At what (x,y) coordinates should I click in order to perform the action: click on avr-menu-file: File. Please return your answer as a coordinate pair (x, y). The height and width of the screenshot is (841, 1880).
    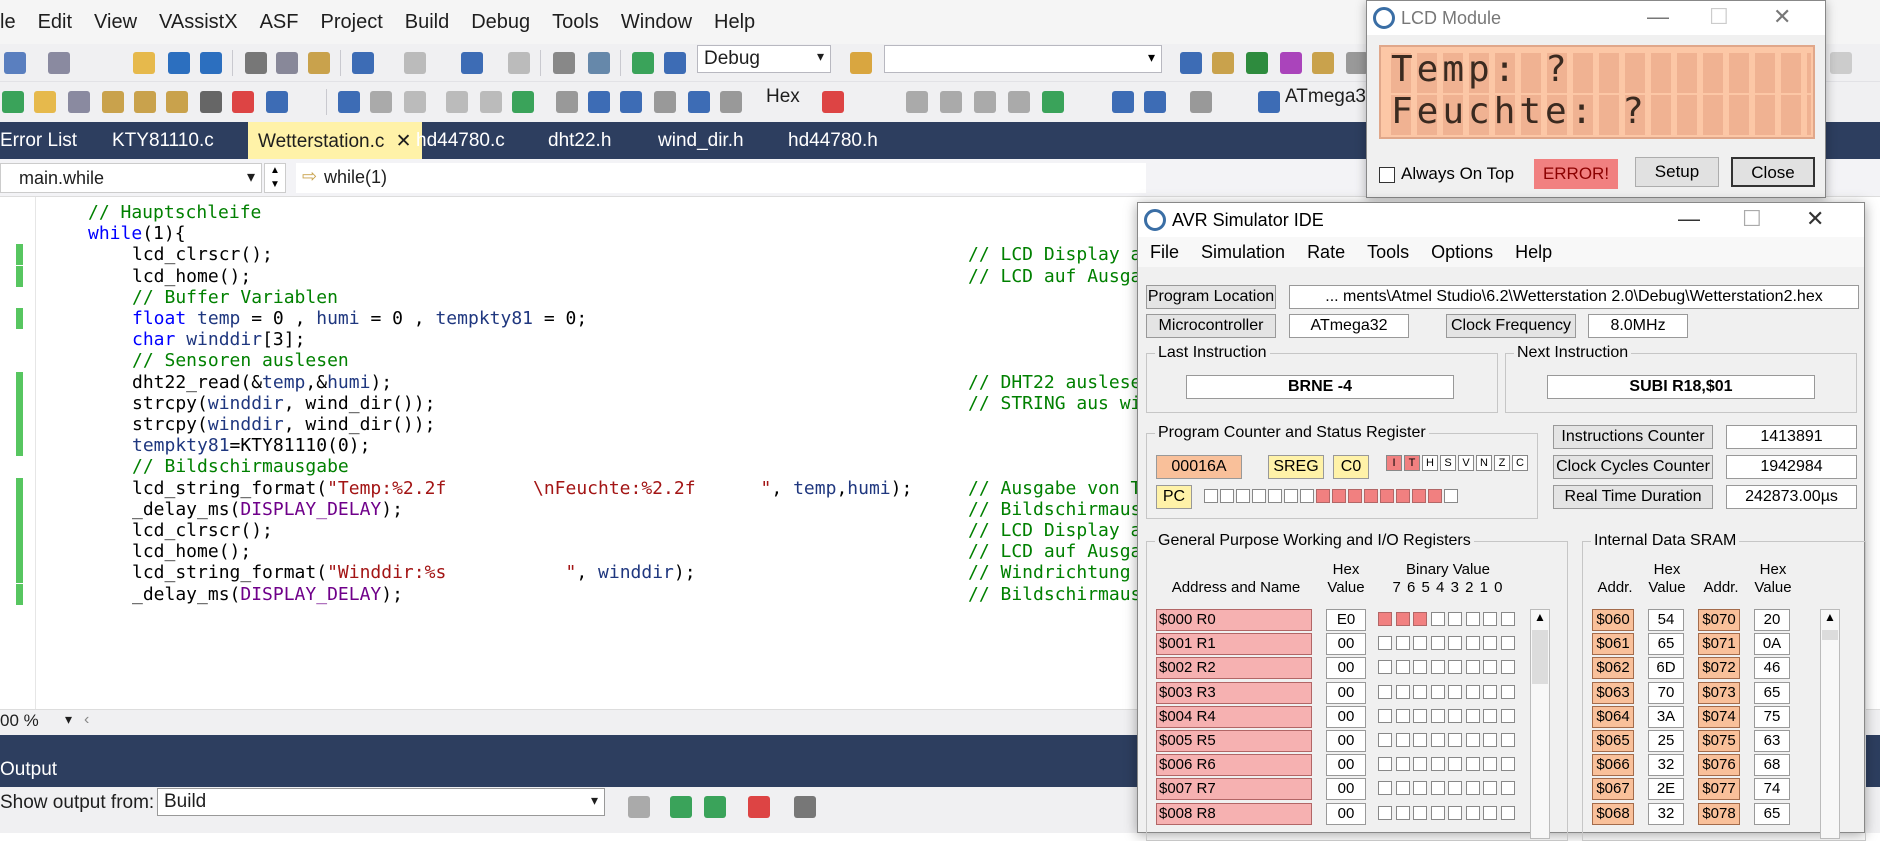
    Looking at the image, I should click on (1164, 252).